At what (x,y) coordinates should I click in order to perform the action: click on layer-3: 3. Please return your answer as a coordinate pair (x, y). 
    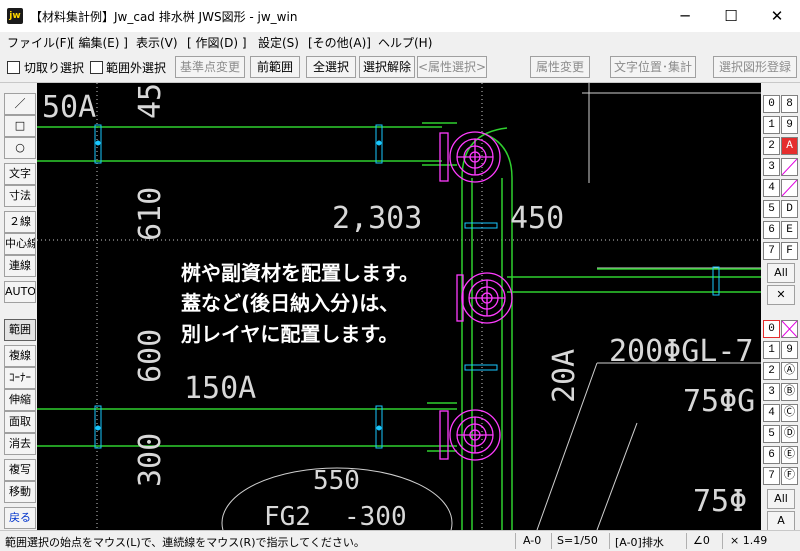
    Looking at the image, I should click on (771, 392).